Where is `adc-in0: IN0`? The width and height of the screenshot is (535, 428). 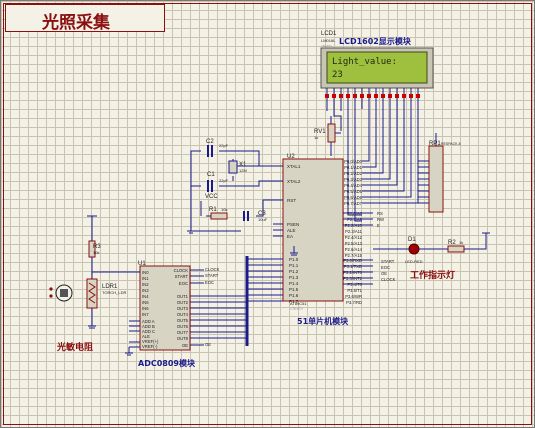
adc-in0: IN0 is located at coordinates (145, 272).